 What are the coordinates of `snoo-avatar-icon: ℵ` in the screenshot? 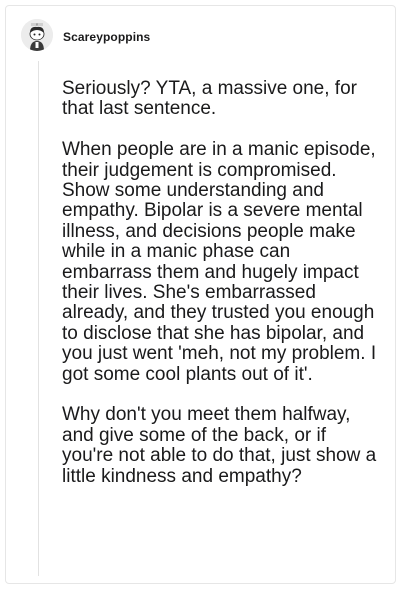 It's located at (37, 35).